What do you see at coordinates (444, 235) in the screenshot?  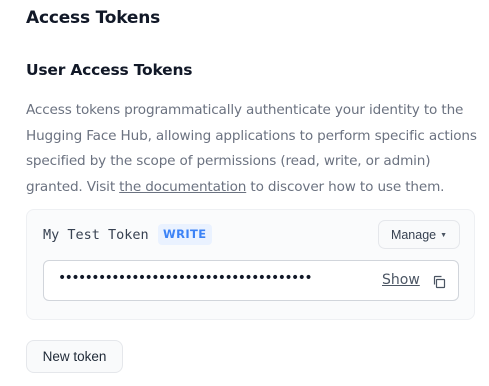 I see `caret-down-icon: ▼` at bounding box center [444, 235].